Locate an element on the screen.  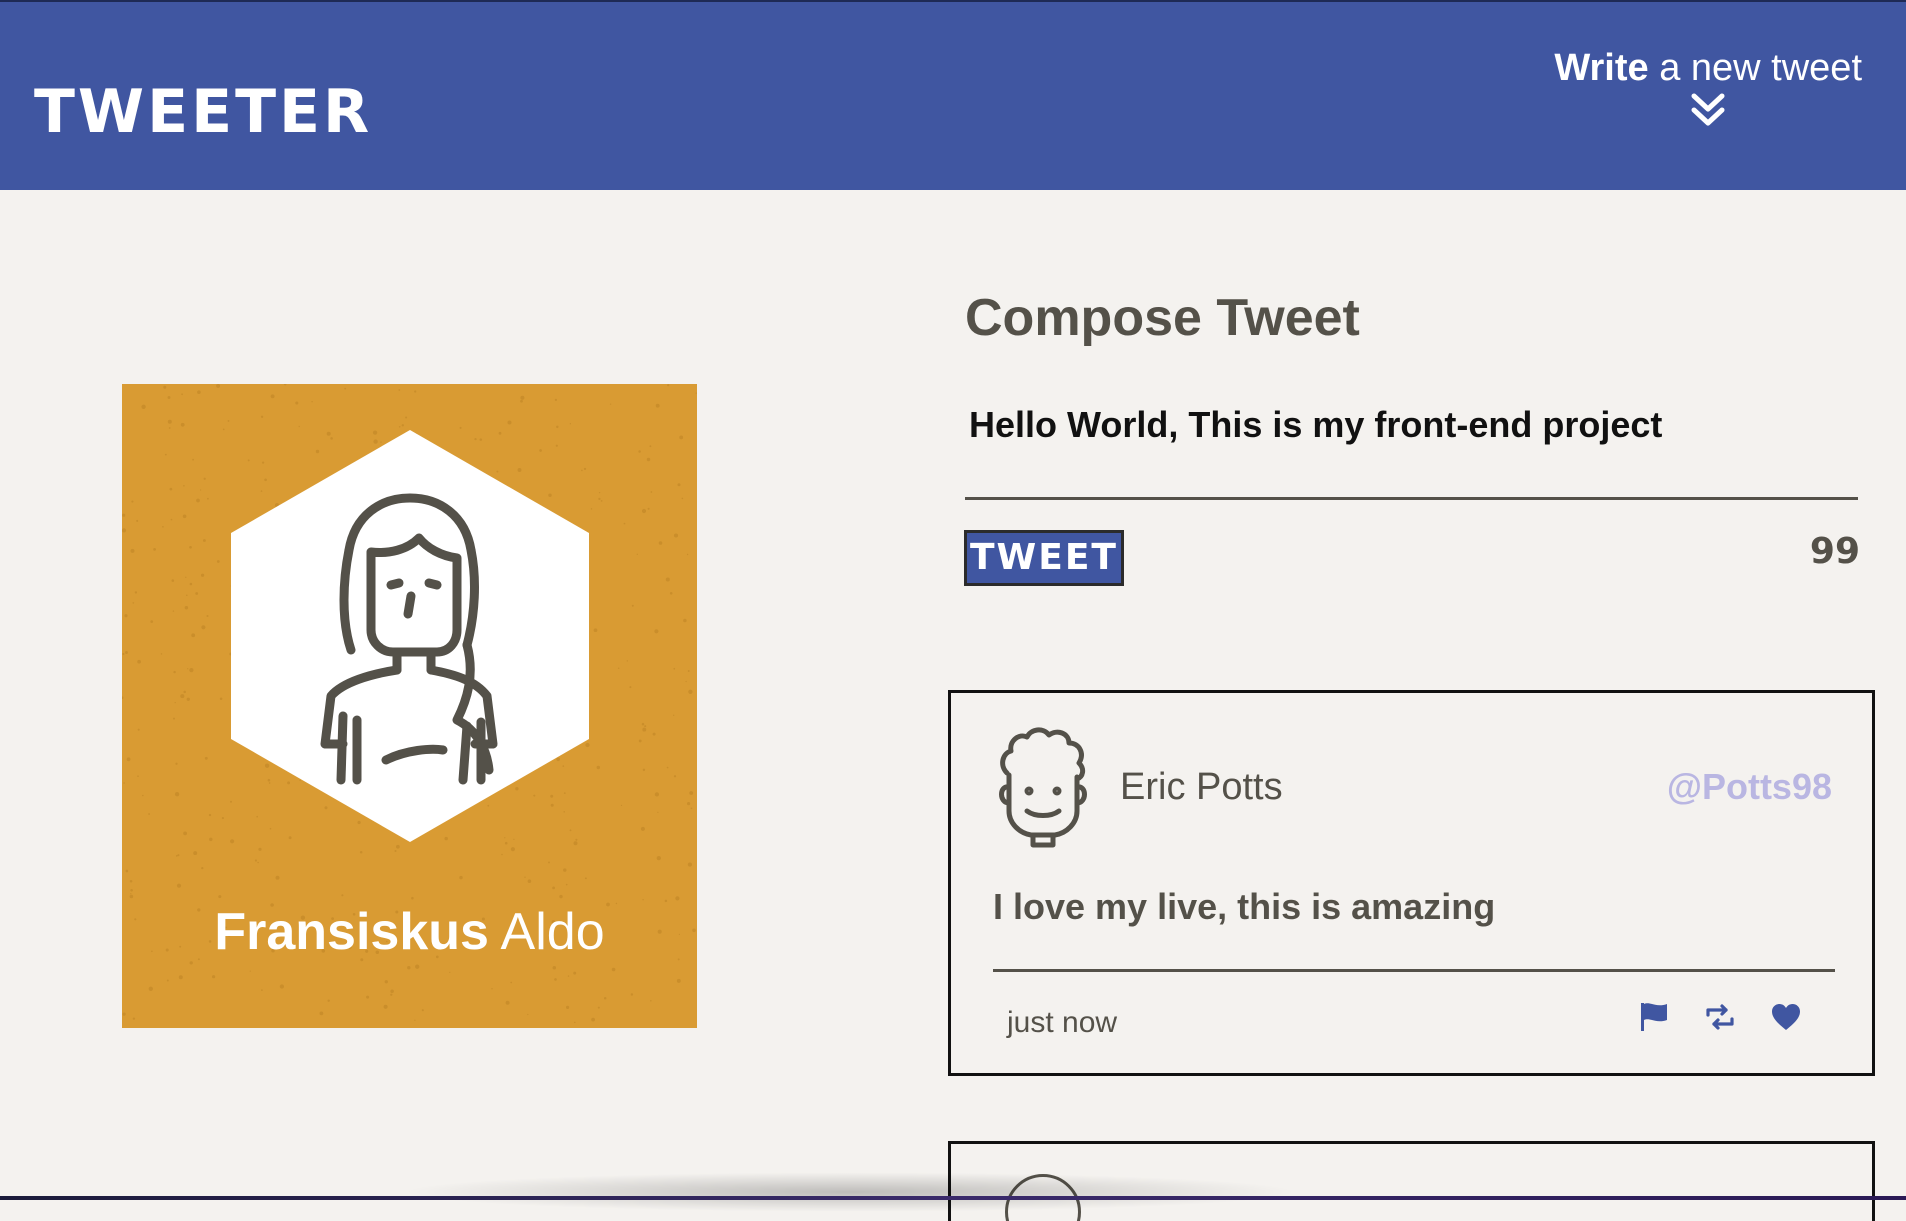
tweet-author-handle: @Potts98 is located at coordinates (1749, 786).